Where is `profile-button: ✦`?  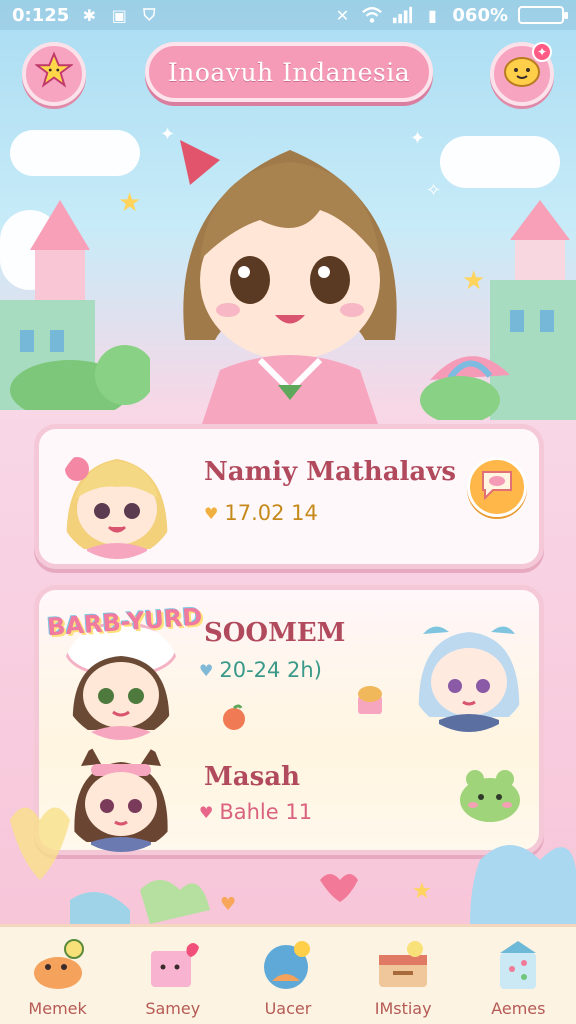
profile-button: ✦ is located at coordinates (522, 74).